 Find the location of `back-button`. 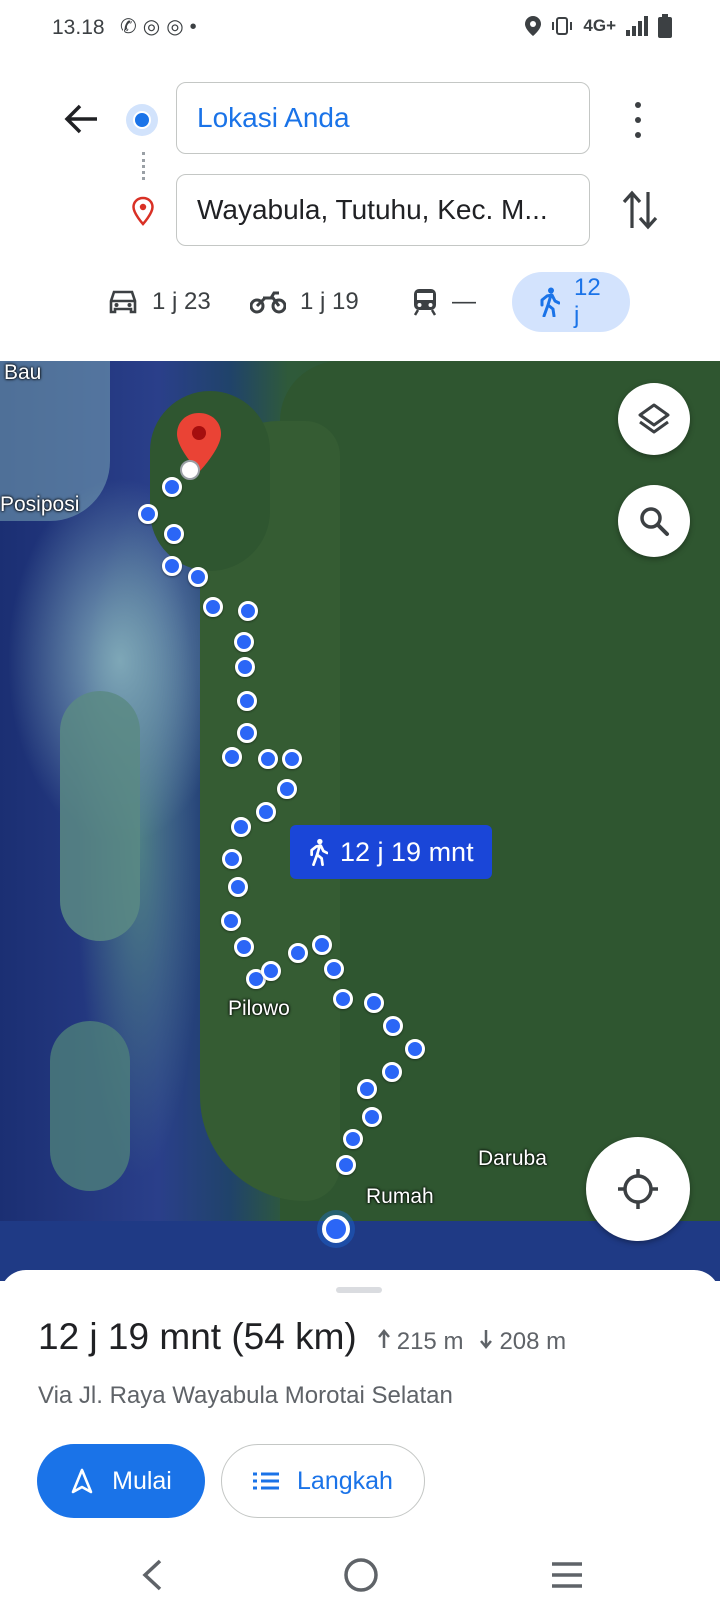

back-button is located at coordinates (81, 119).